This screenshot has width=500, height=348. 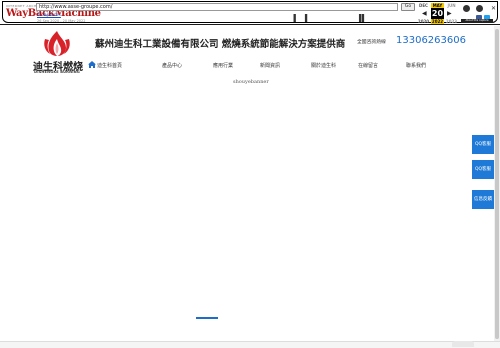 What do you see at coordinates (57, 43) in the screenshot?
I see `flame-logo-icon` at bounding box center [57, 43].